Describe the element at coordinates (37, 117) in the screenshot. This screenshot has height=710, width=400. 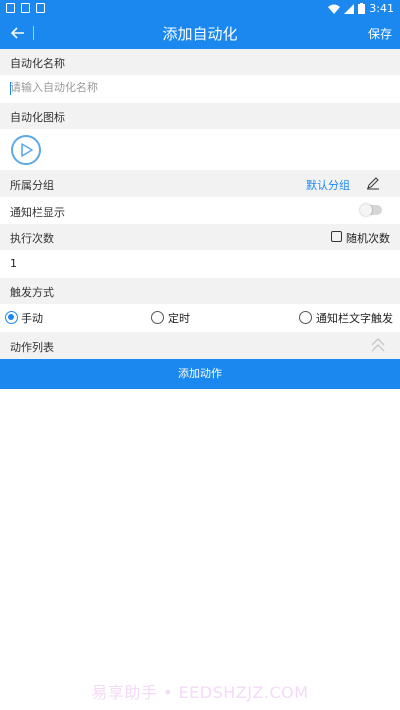
I see `icon-section-label: 自动化图标` at that location.